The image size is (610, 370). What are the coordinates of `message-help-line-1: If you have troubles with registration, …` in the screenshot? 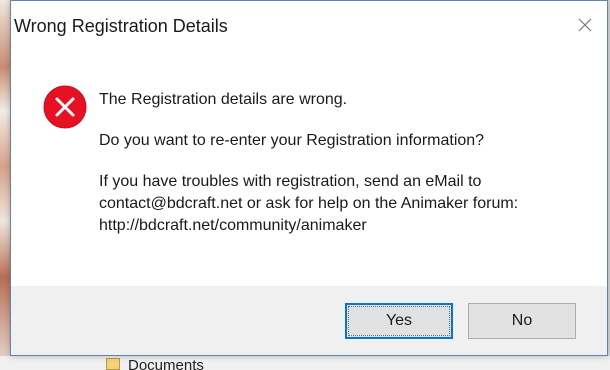 It's located at (290, 181).